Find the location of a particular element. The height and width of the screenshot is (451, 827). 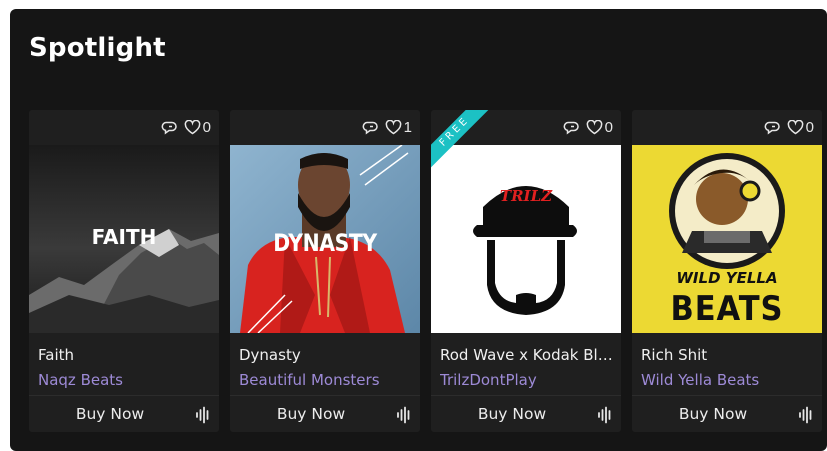

free-badge-wrap: FREE is located at coordinates (476, 155).